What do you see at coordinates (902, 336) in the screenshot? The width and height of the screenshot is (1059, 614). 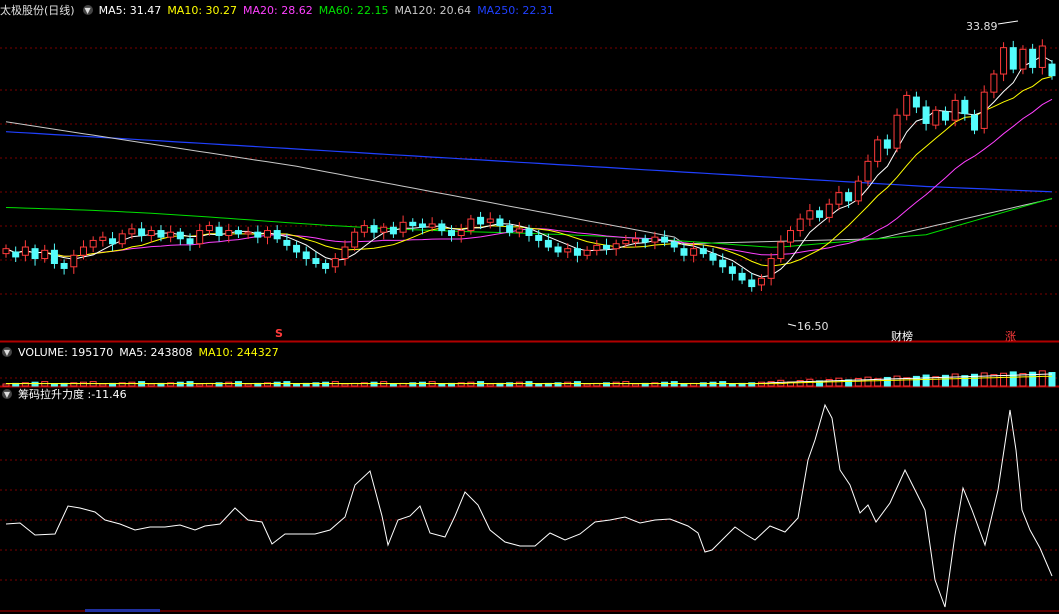 I see `marker-caibang: 财榜` at bounding box center [902, 336].